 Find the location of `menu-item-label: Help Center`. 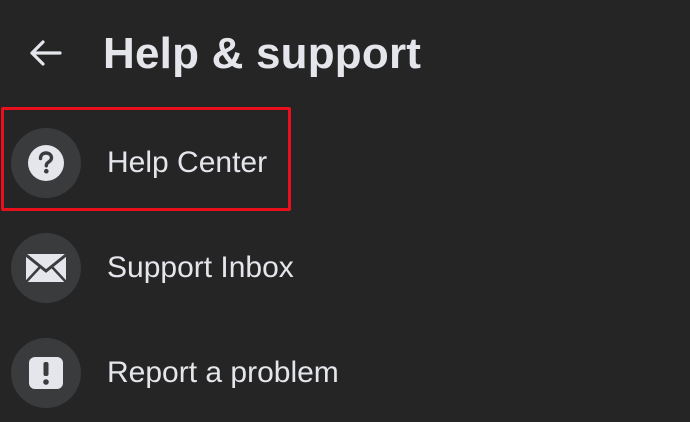

menu-item-label: Help Center is located at coordinates (187, 162).